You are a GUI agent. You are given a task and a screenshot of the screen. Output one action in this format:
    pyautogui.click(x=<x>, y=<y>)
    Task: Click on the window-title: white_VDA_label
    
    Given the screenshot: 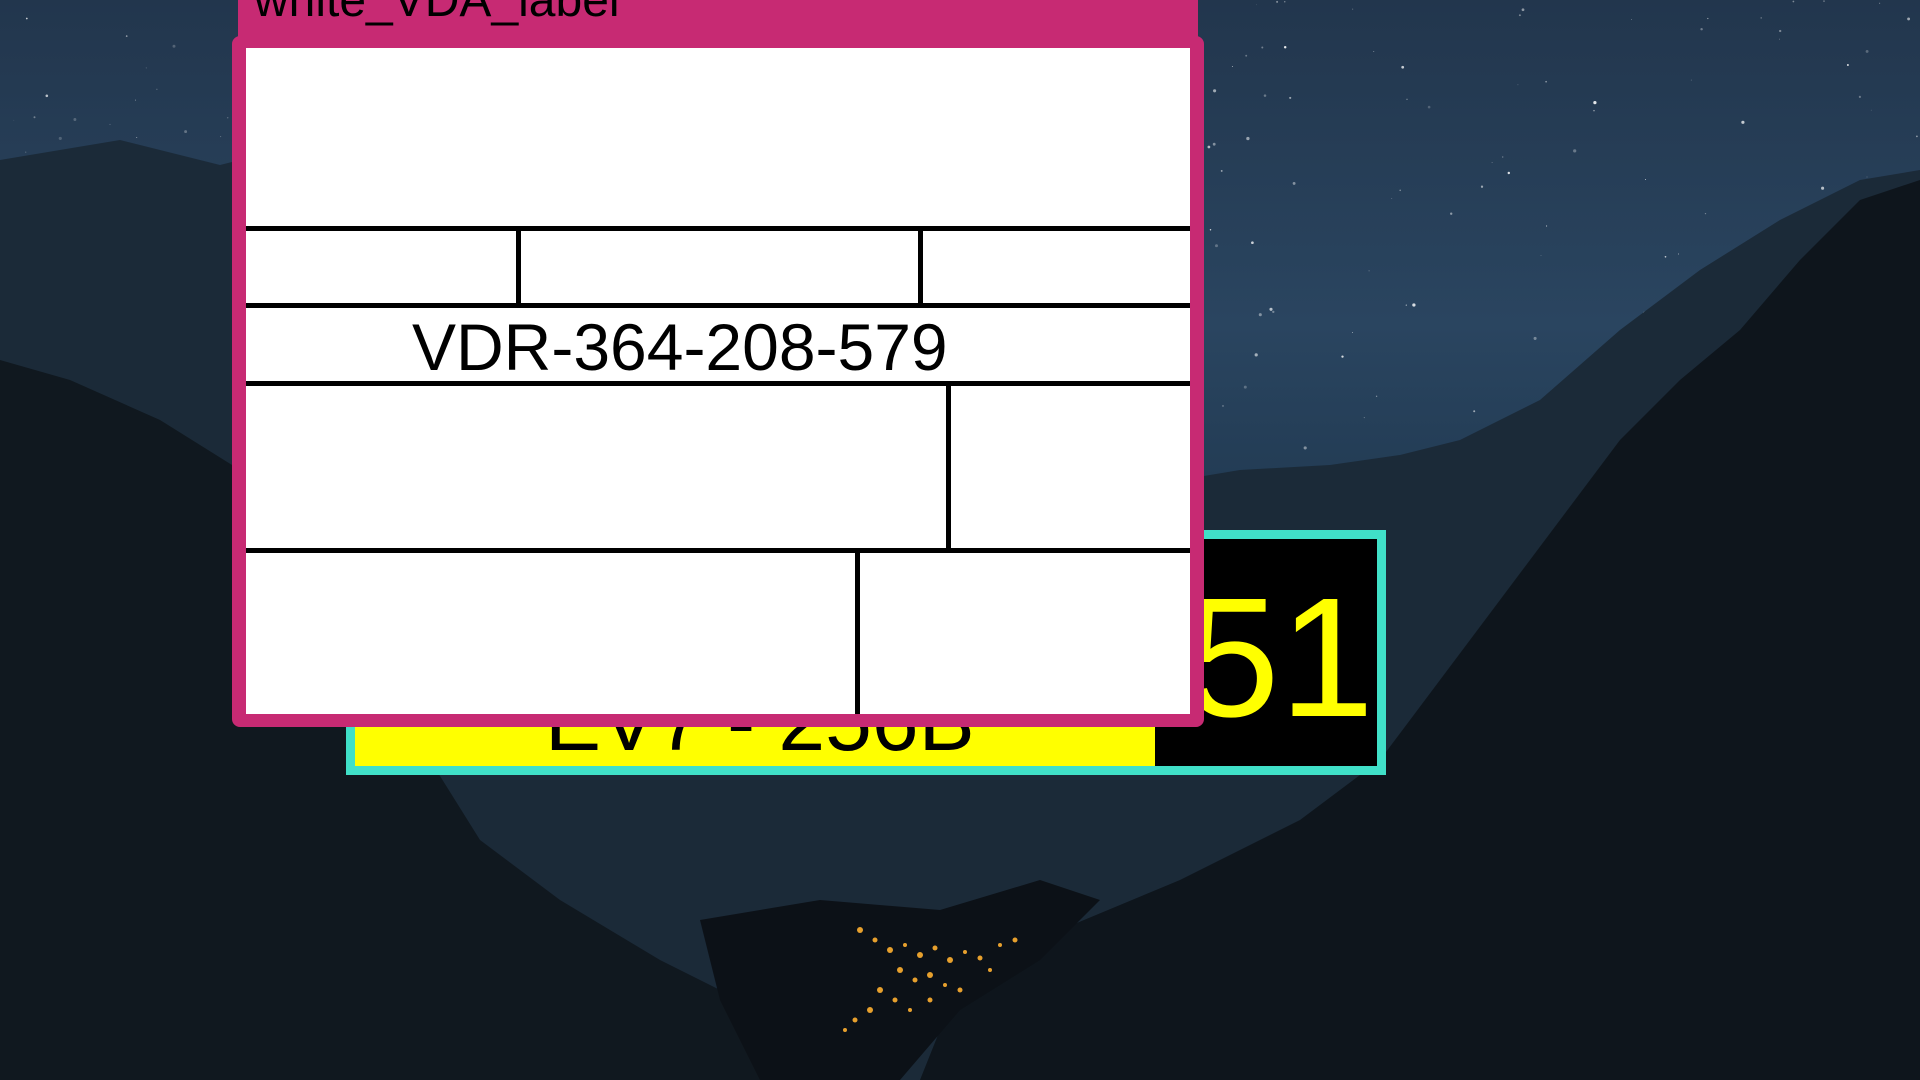 What is the action you would take?
    pyautogui.click(x=437, y=13)
    